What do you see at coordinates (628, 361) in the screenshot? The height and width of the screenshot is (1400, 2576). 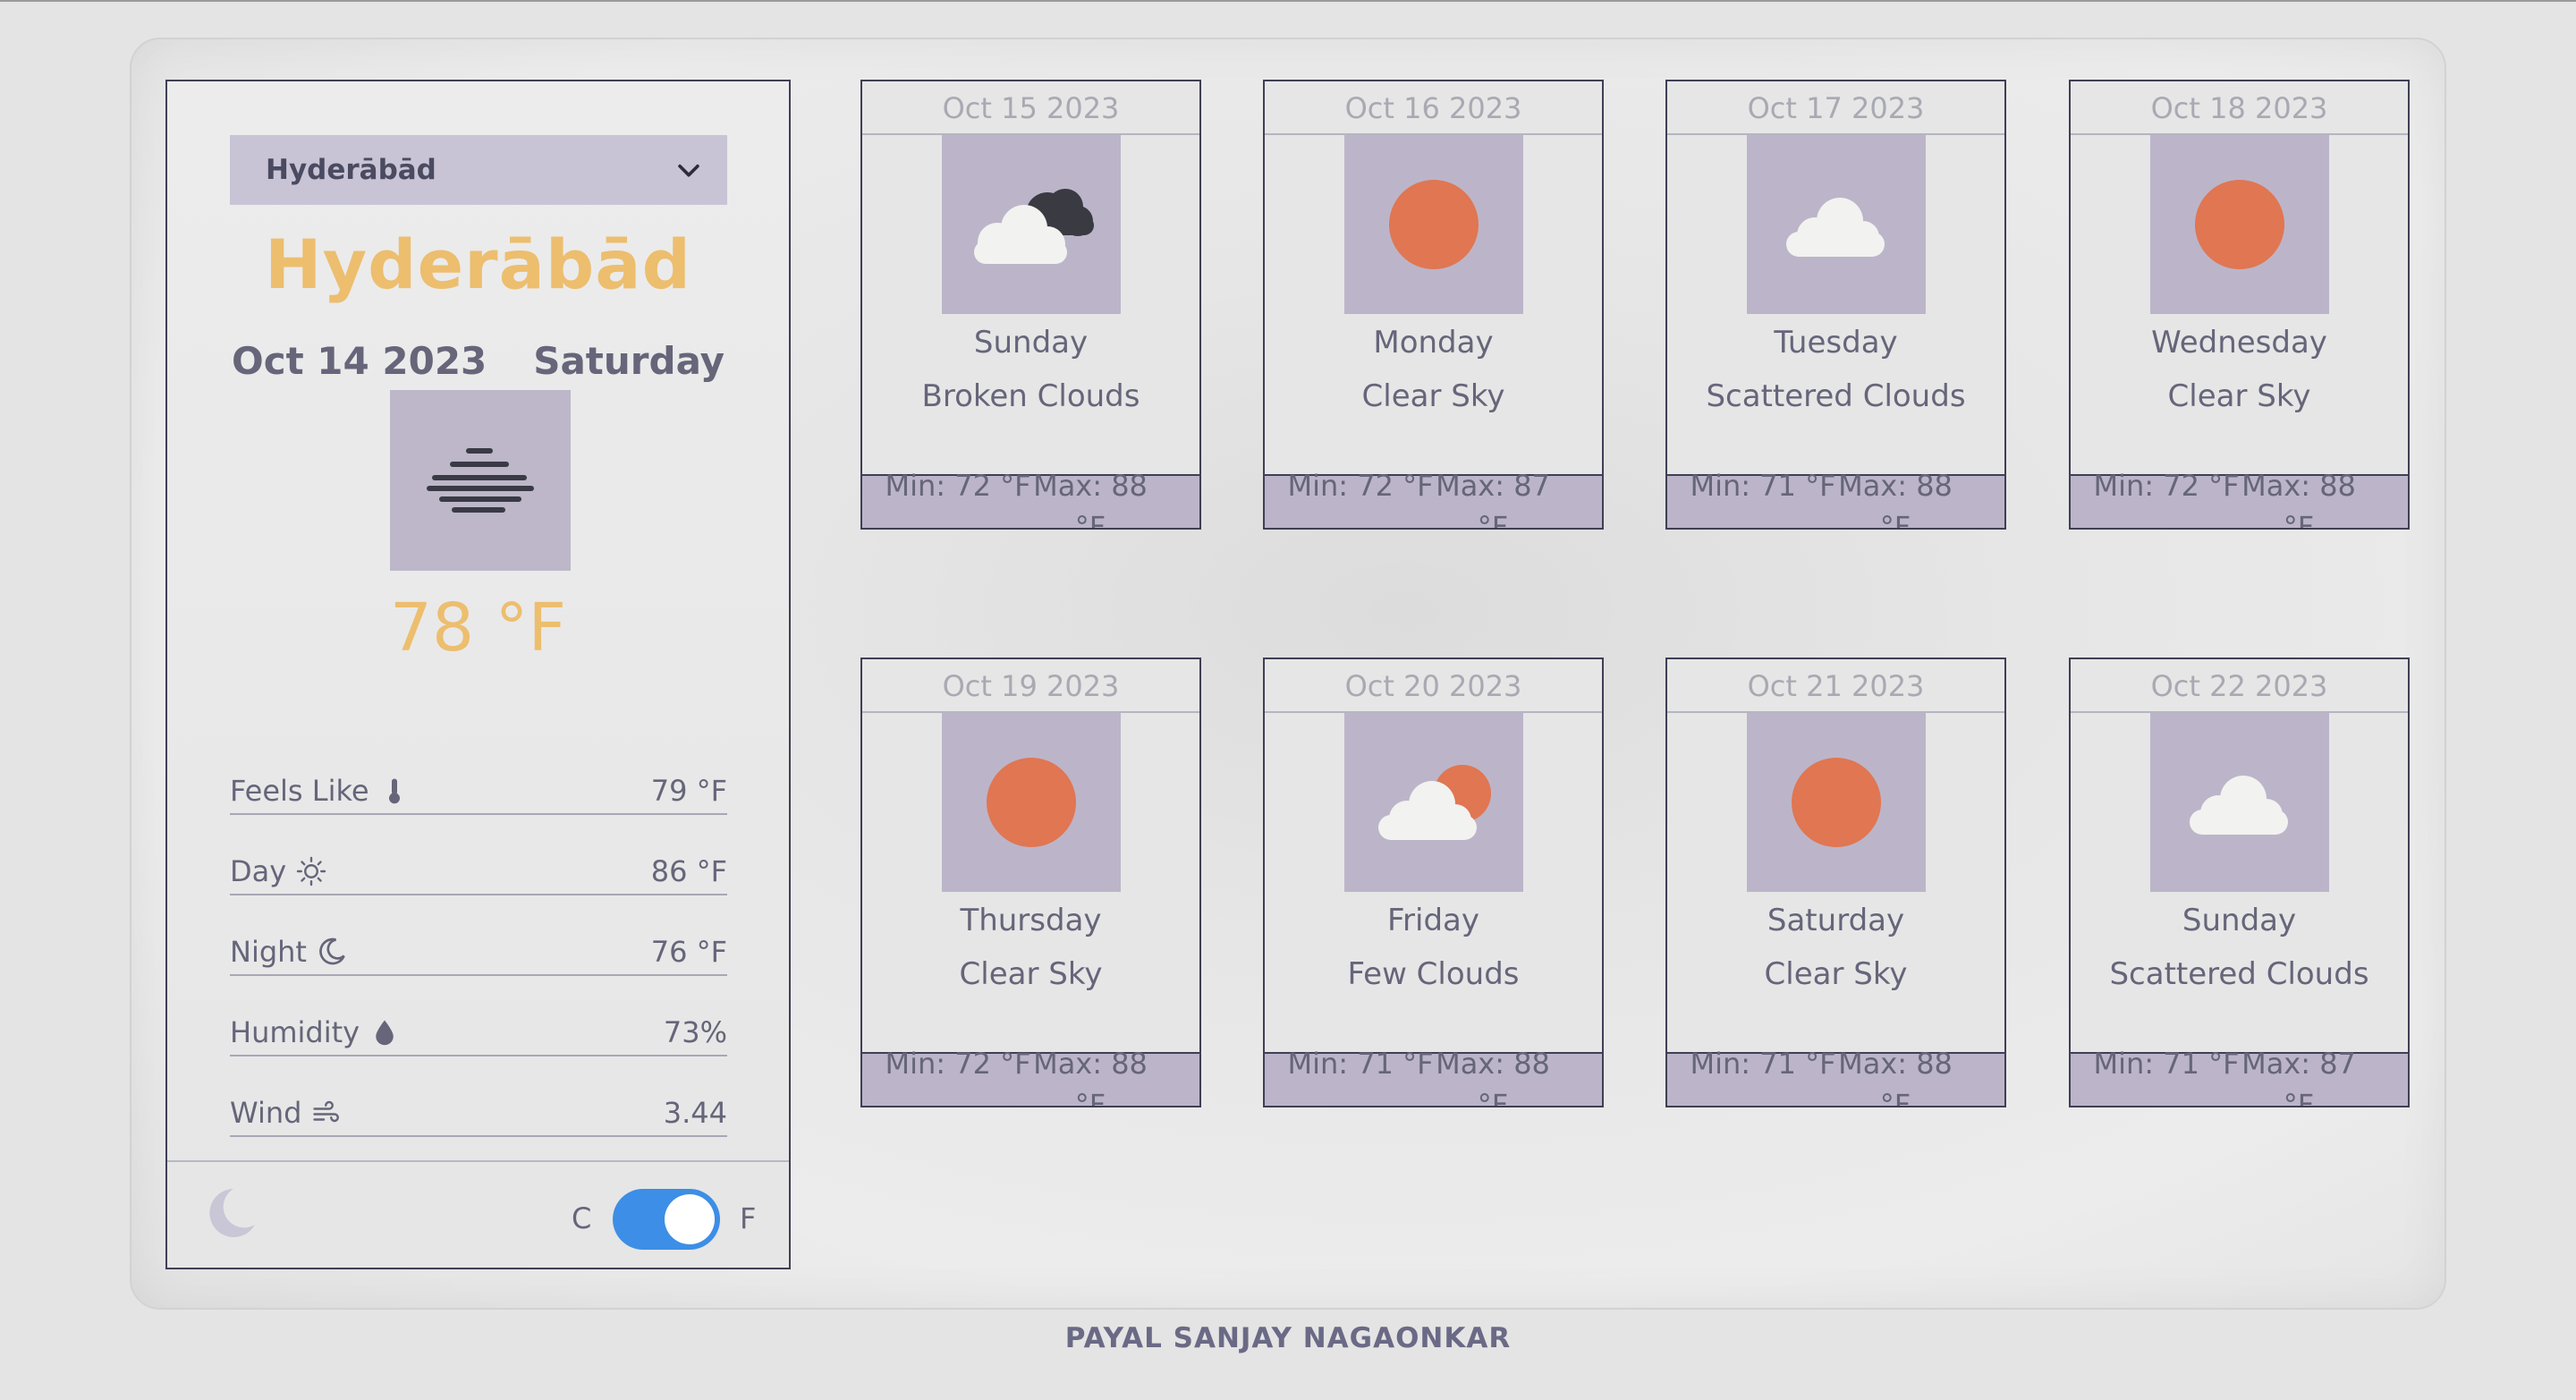 I see `current-weekday: Saturday` at bounding box center [628, 361].